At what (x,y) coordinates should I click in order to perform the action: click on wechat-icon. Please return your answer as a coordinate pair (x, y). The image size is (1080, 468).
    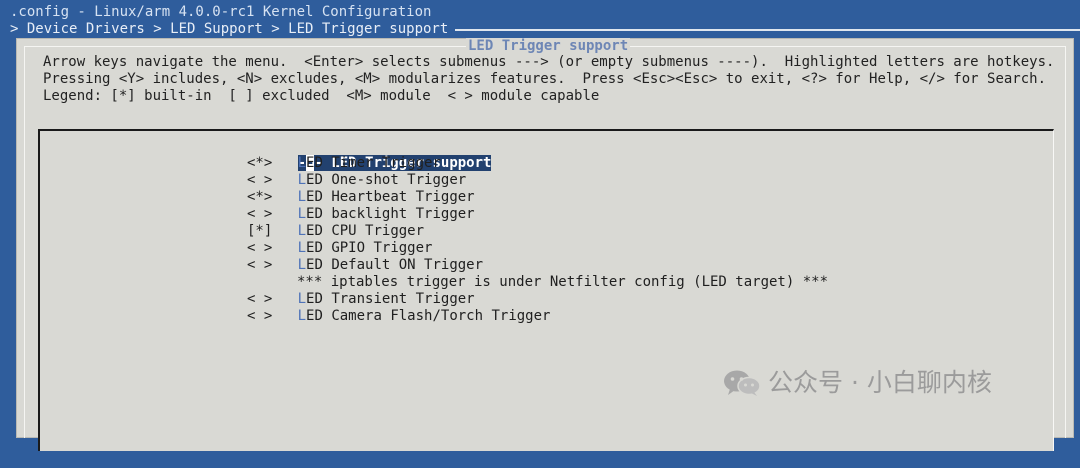
    Looking at the image, I should click on (742, 383).